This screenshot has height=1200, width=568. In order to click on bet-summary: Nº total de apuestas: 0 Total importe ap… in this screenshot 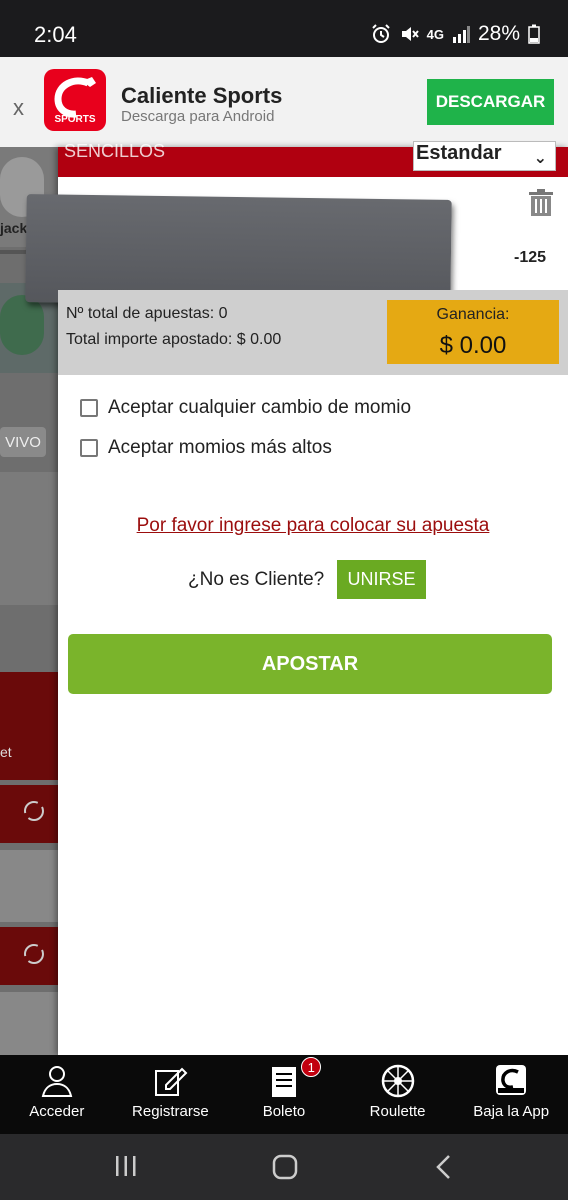, I will do `click(313, 332)`.